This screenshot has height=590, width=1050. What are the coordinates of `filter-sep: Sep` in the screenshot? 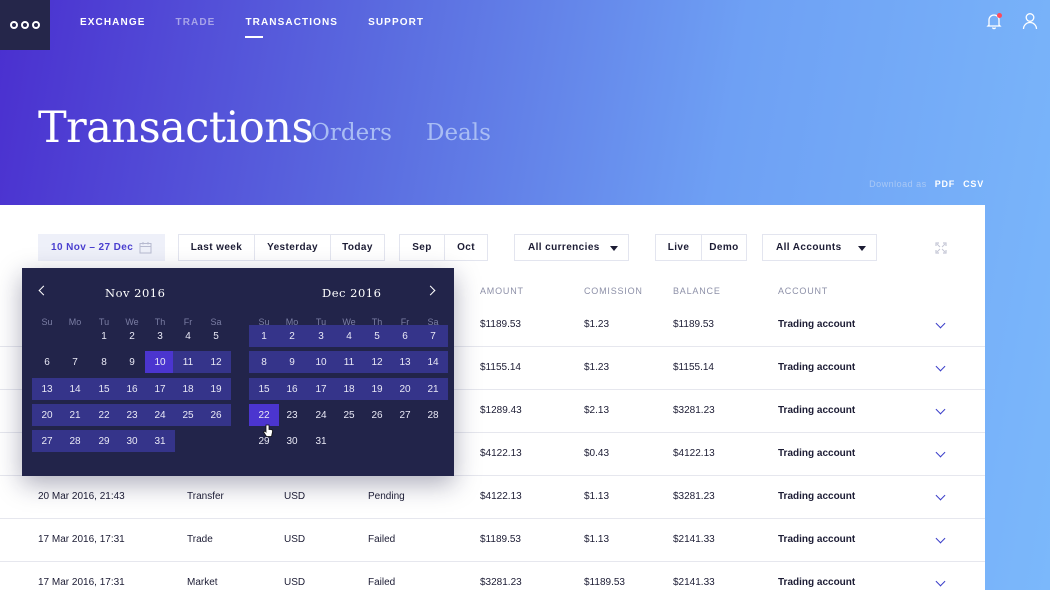 It's located at (422, 247).